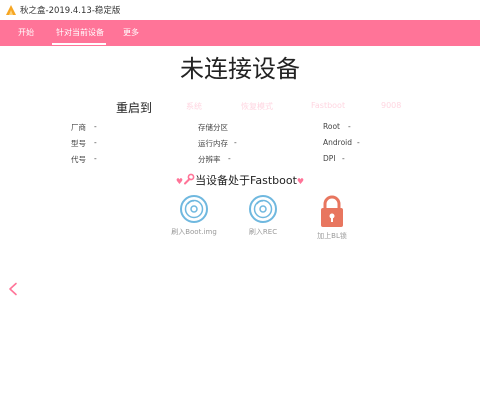 The width and height of the screenshot is (480, 403). What do you see at coordinates (332, 236) in the screenshot?
I see `lock-bootloader-label: 加上BL锁` at bounding box center [332, 236].